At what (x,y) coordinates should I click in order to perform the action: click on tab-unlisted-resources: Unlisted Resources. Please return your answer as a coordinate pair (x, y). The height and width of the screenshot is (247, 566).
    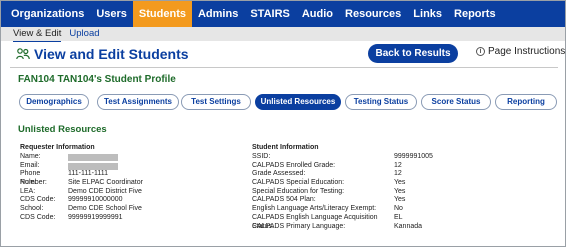
    Looking at the image, I should click on (298, 102).